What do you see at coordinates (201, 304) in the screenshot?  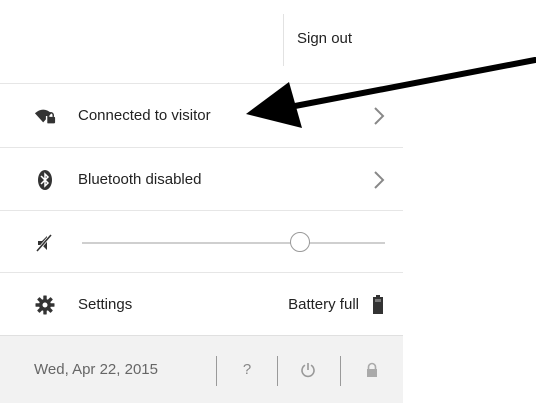 I see `settings-row: Settings Battery full` at bounding box center [201, 304].